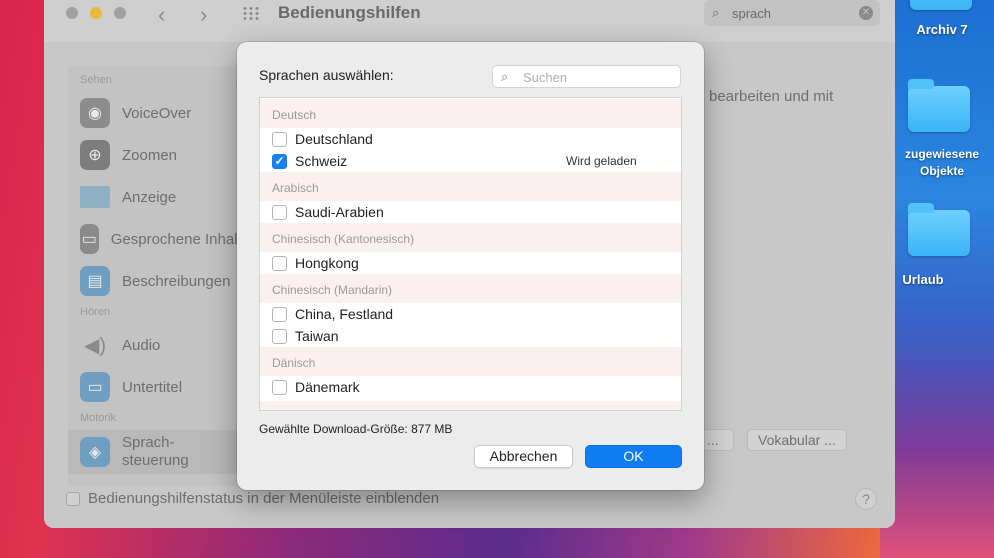 The width and height of the screenshot is (994, 558). I want to click on sidebar-section-motorik: Motorik, so click(98, 418).